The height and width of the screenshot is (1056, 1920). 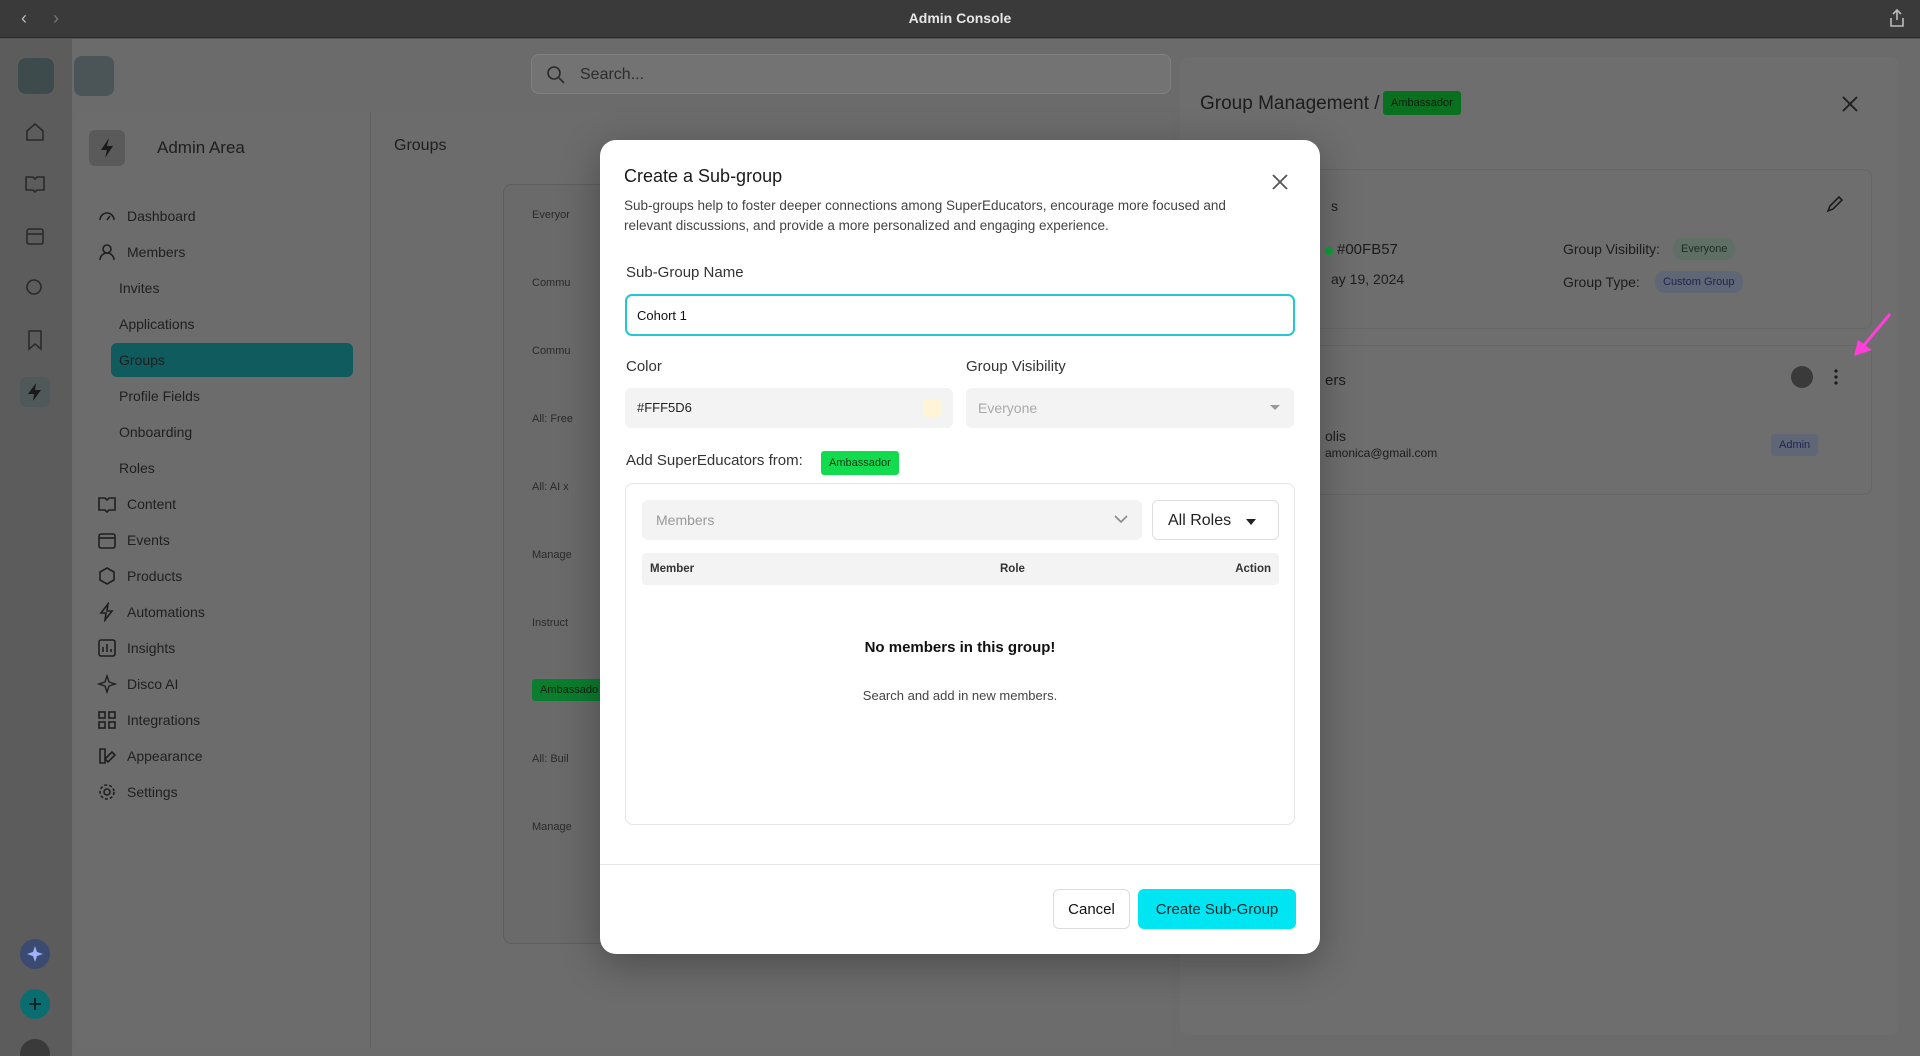 I want to click on sidebar-item-label: Settings, so click(x=152, y=792).